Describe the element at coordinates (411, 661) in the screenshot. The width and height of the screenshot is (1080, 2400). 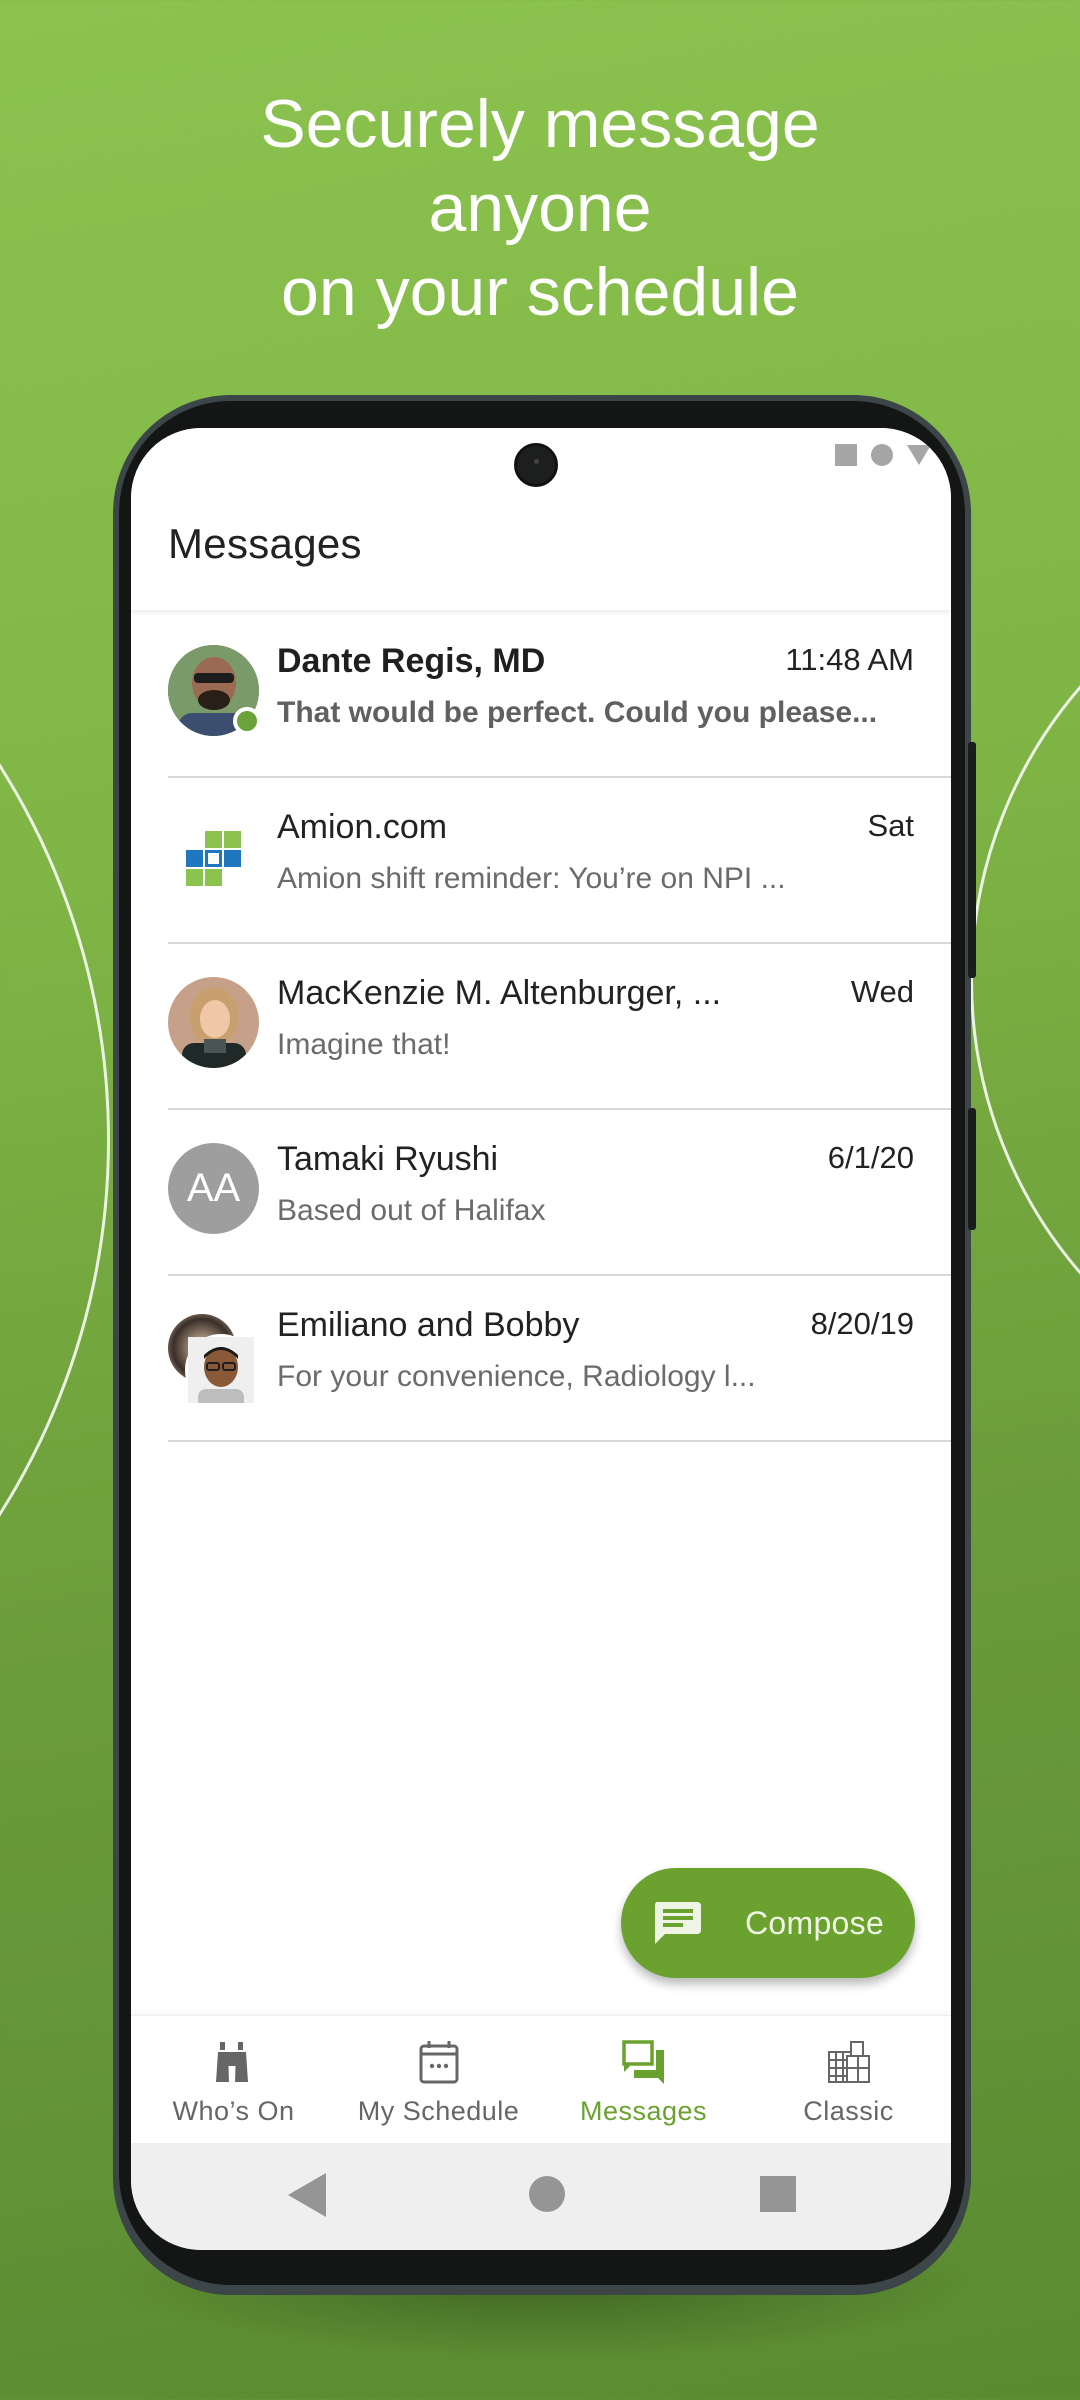
I see `conversation-name: Dante Regis, MD` at that location.